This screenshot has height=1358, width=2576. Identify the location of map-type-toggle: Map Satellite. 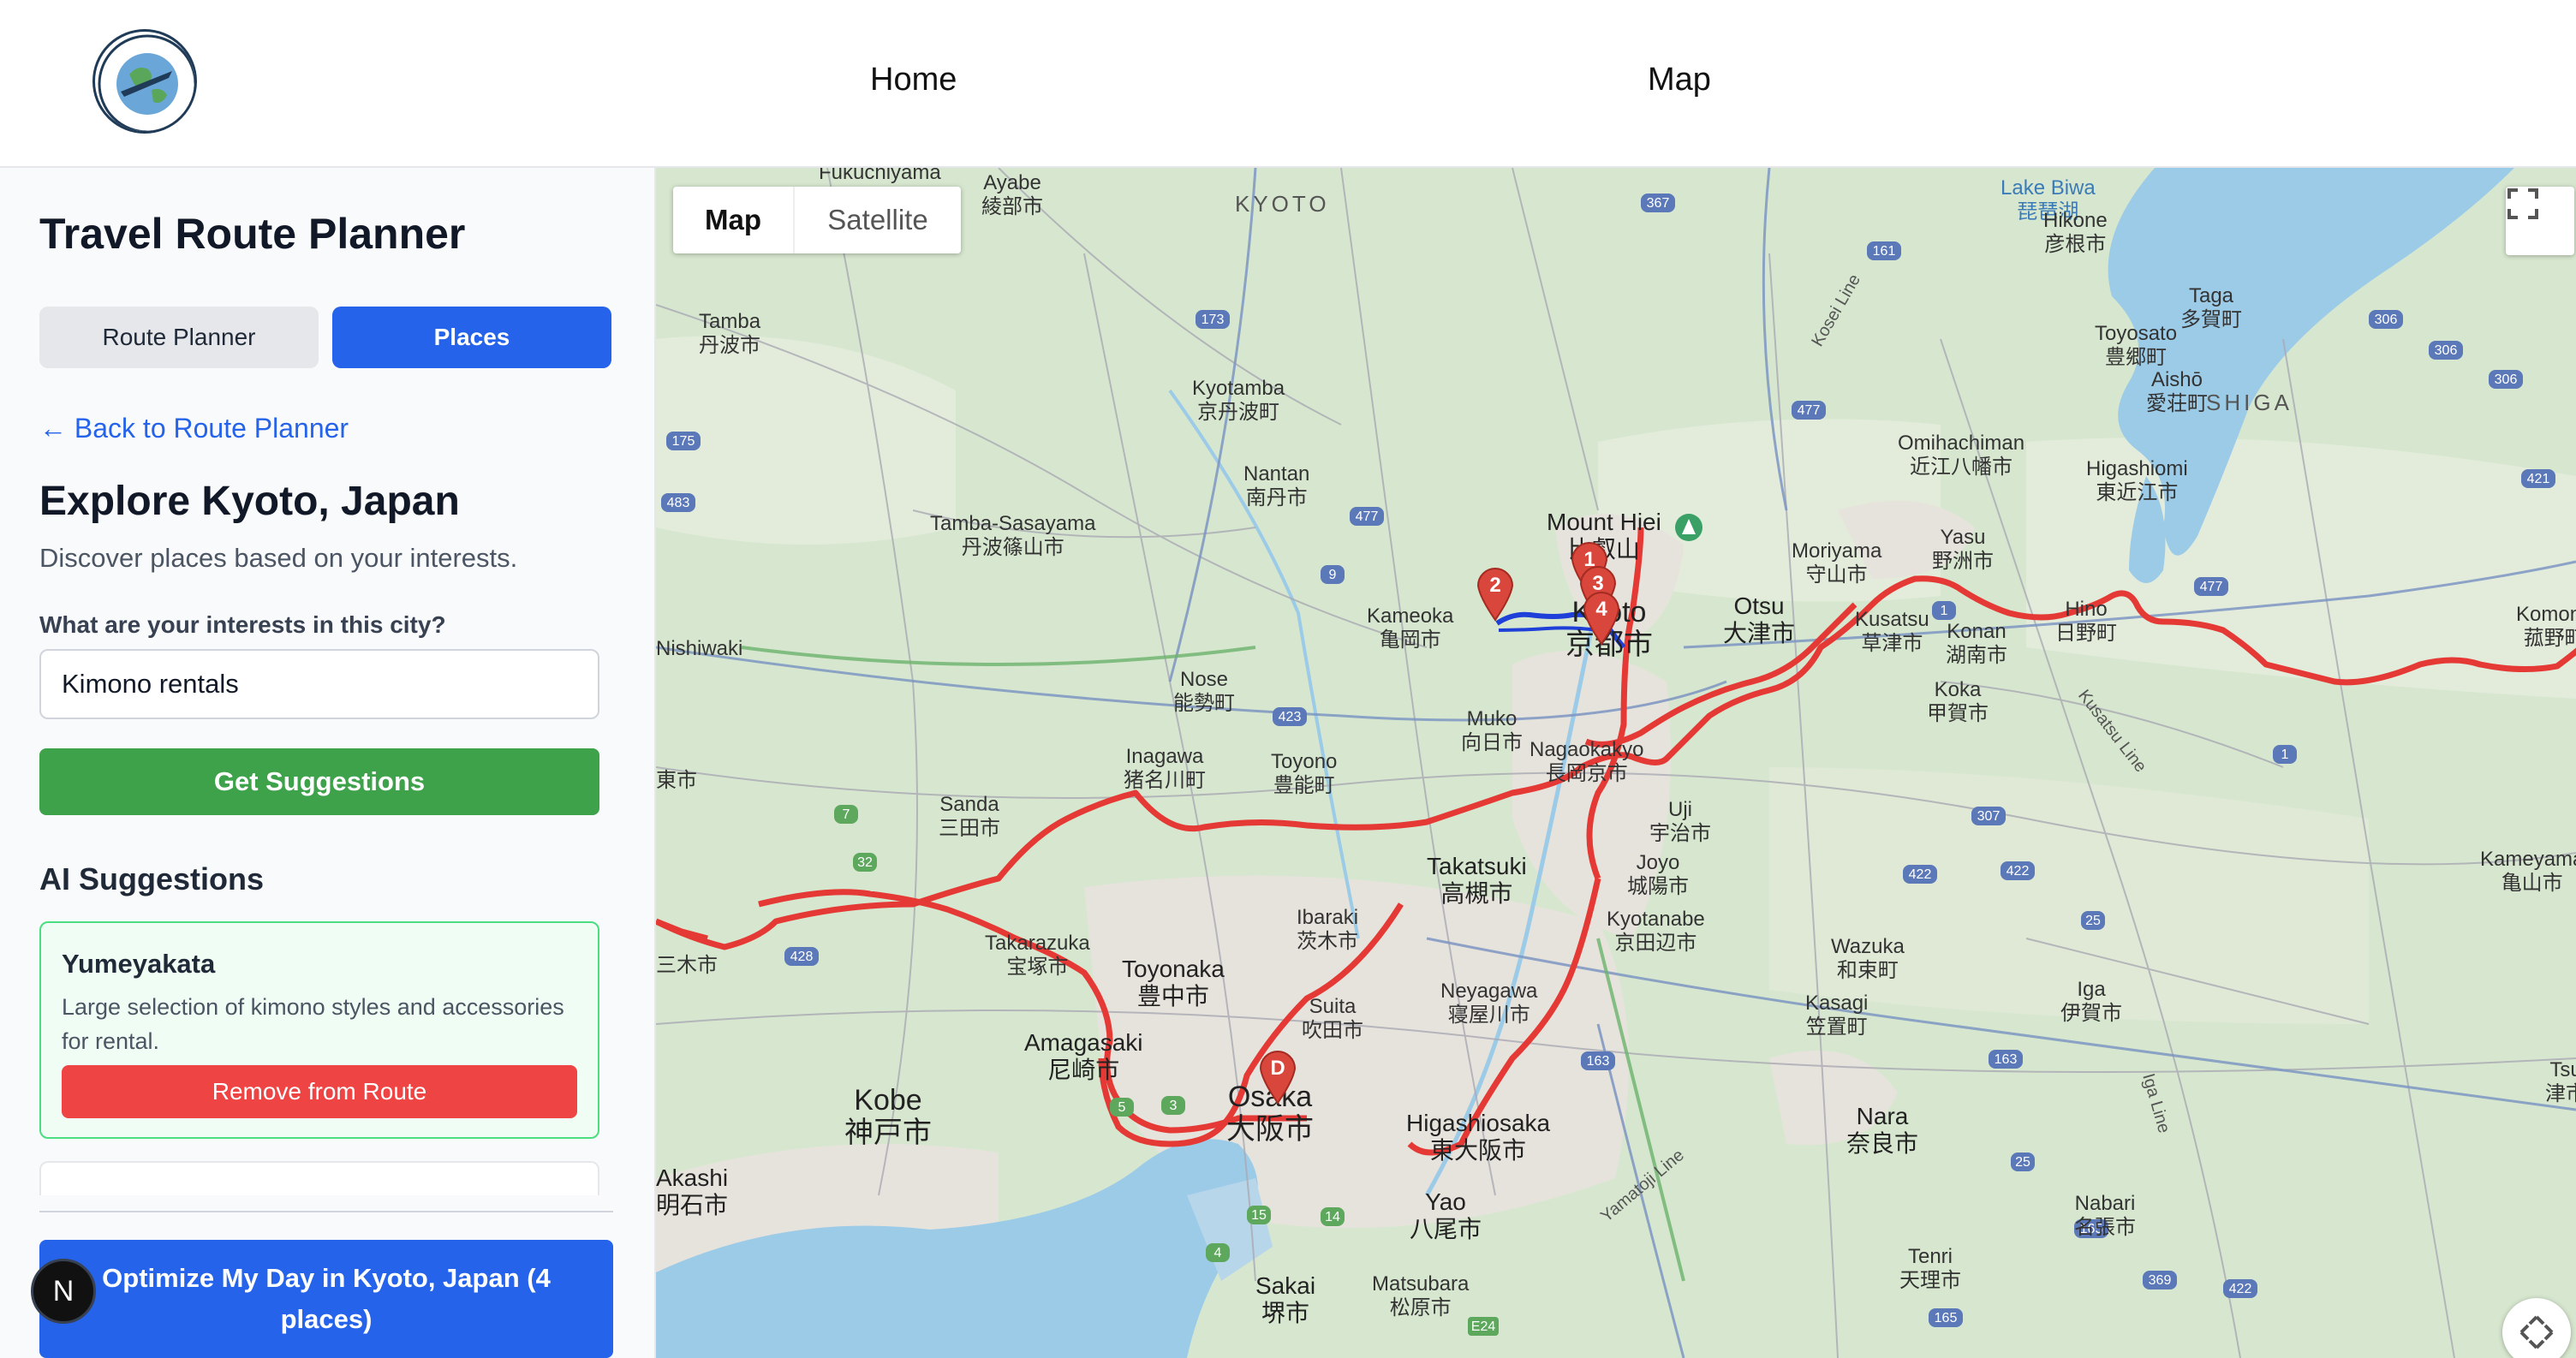
(817, 220).